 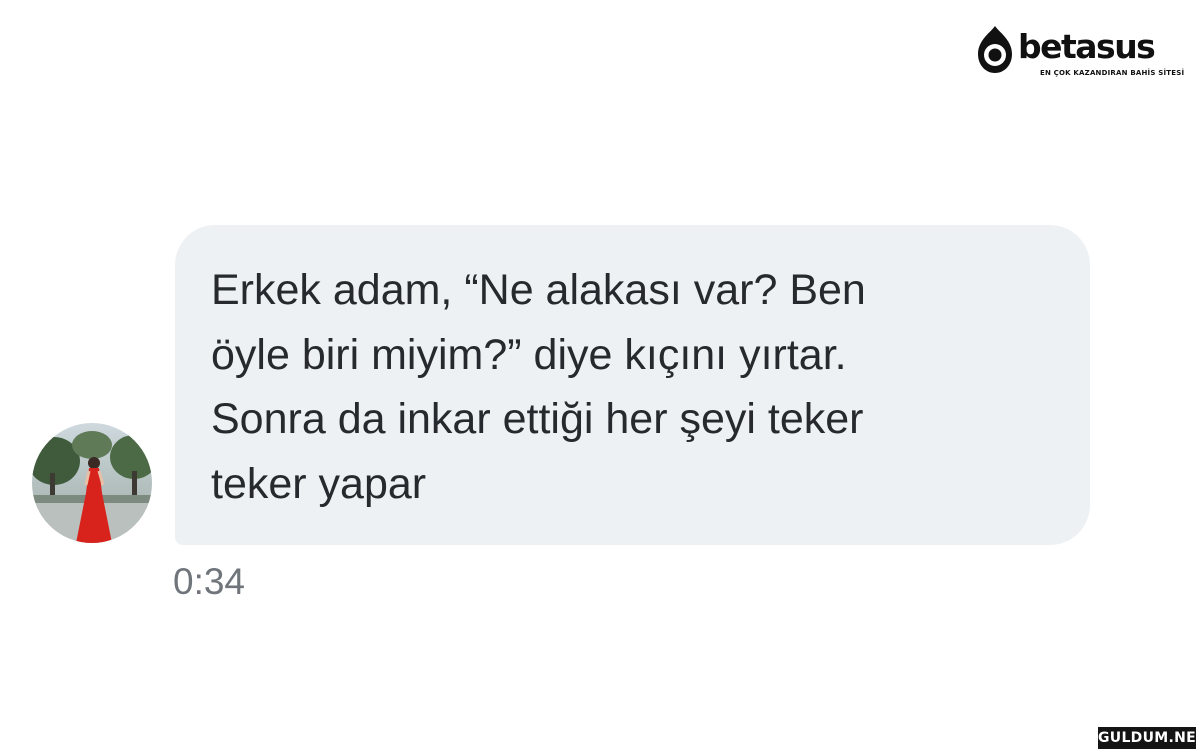 I want to click on watermark: GULDUM.NET, so click(x=1149, y=738).